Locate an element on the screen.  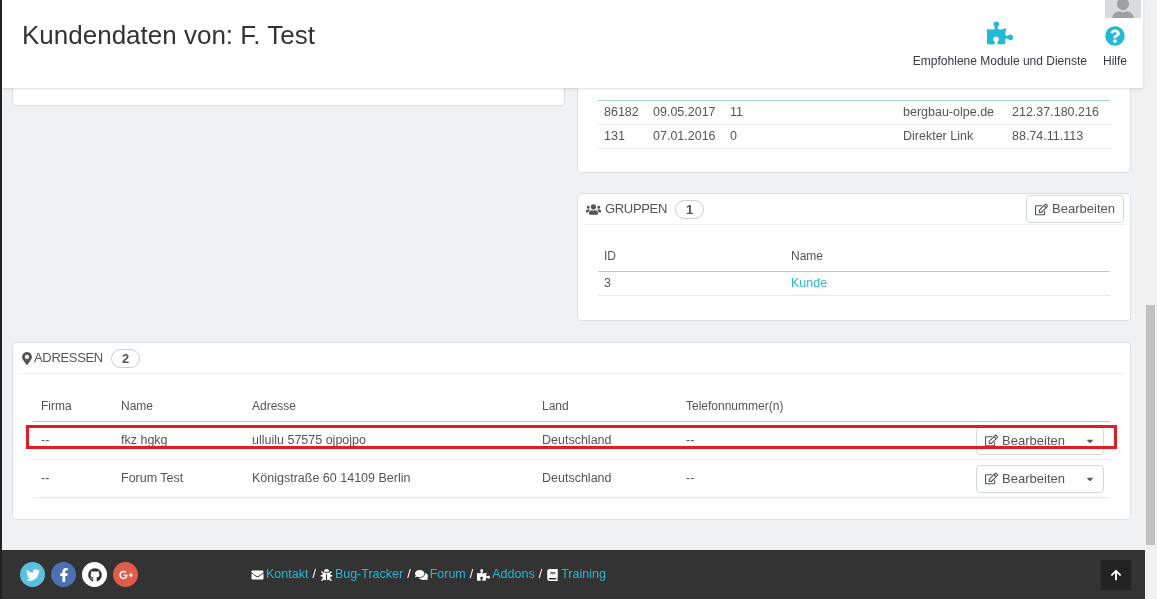
column-header: ID is located at coordinates (610, 256).